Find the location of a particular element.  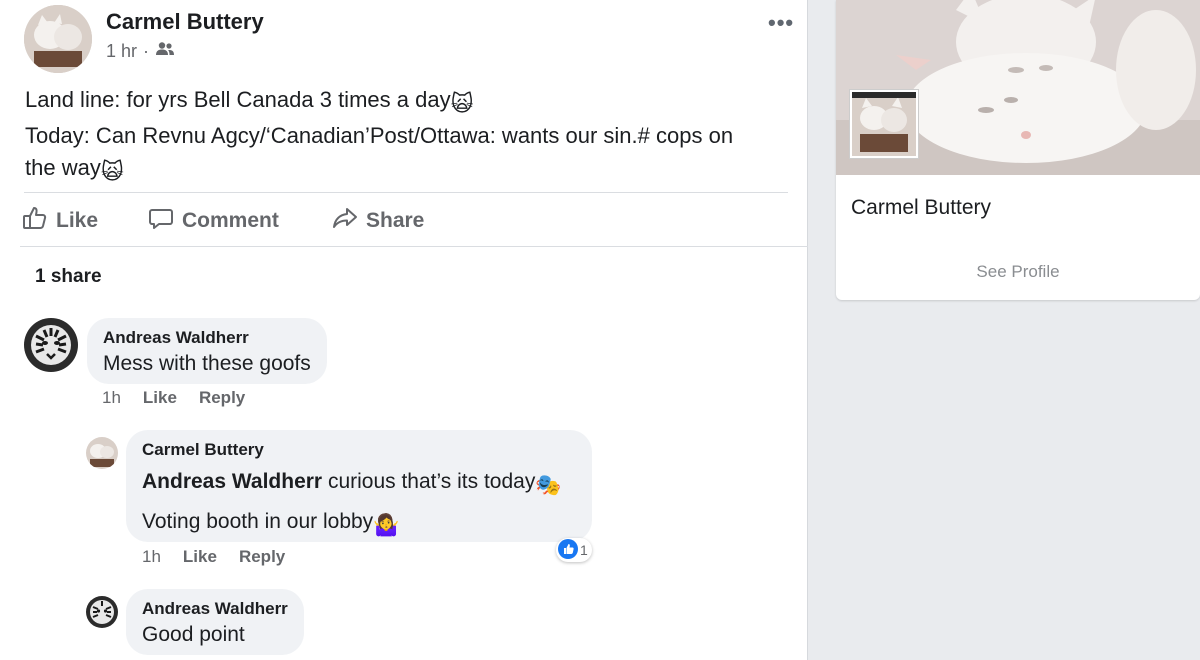

share-label: Share is located at coordinates (395, 220).